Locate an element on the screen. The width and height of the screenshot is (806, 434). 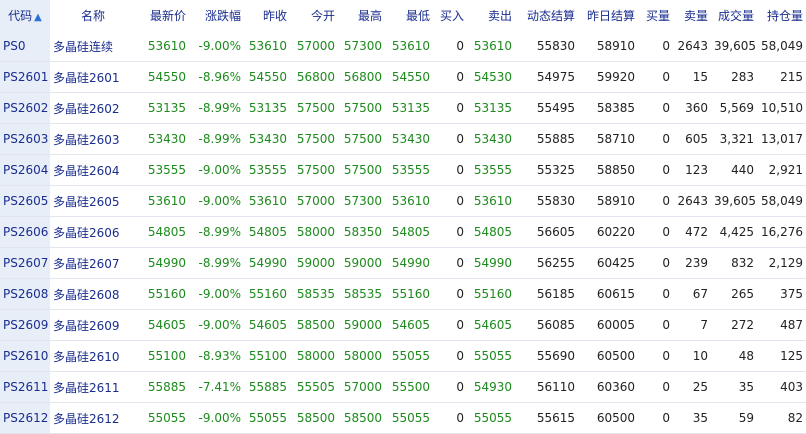
cell-ask: 55160 is located at coordinates (491, 294).